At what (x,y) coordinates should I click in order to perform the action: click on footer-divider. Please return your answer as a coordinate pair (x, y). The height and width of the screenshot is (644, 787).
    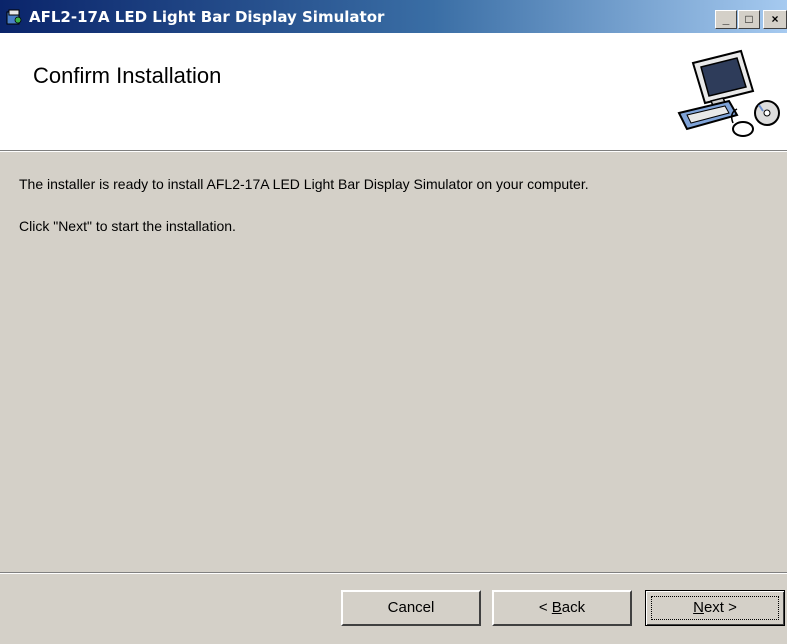
    Looking at the image, I should click on (393, 573).